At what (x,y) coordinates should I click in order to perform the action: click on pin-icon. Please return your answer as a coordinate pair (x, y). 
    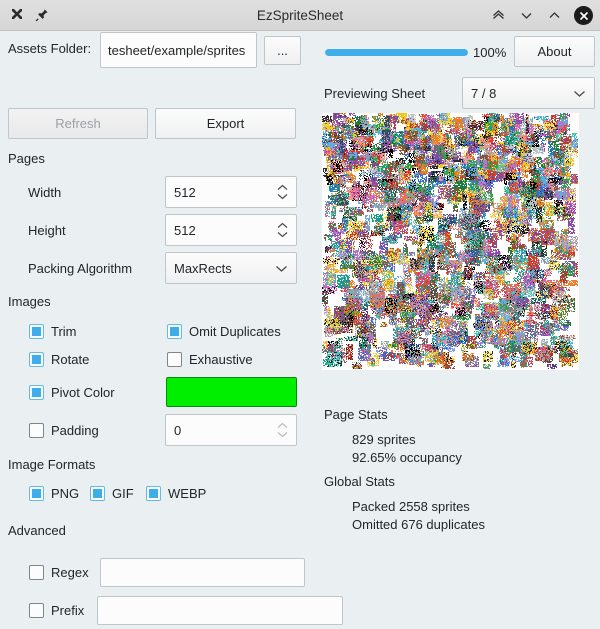
    Looking at the image, I should click on (42, 15).